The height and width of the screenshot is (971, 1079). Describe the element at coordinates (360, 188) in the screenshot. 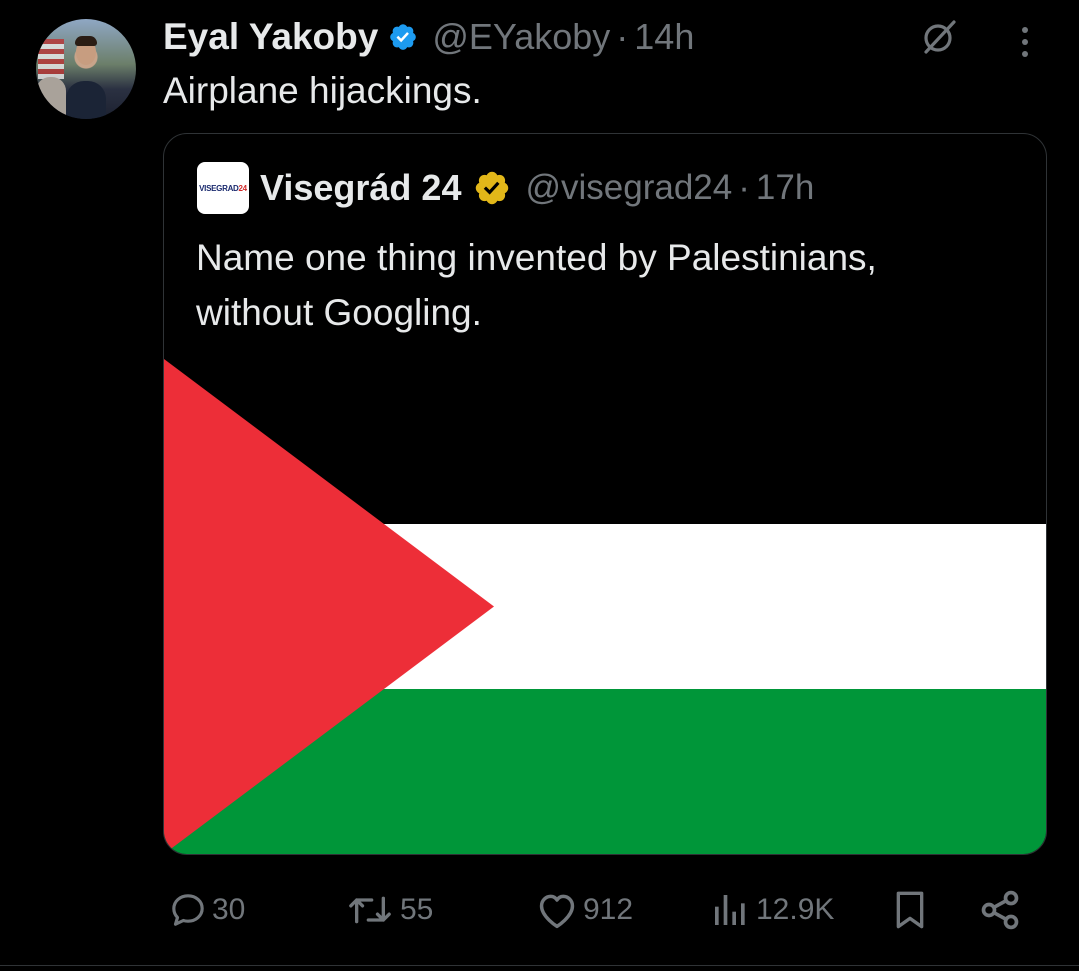

I see `quoted-author-name: Visegrád 24` at that location.